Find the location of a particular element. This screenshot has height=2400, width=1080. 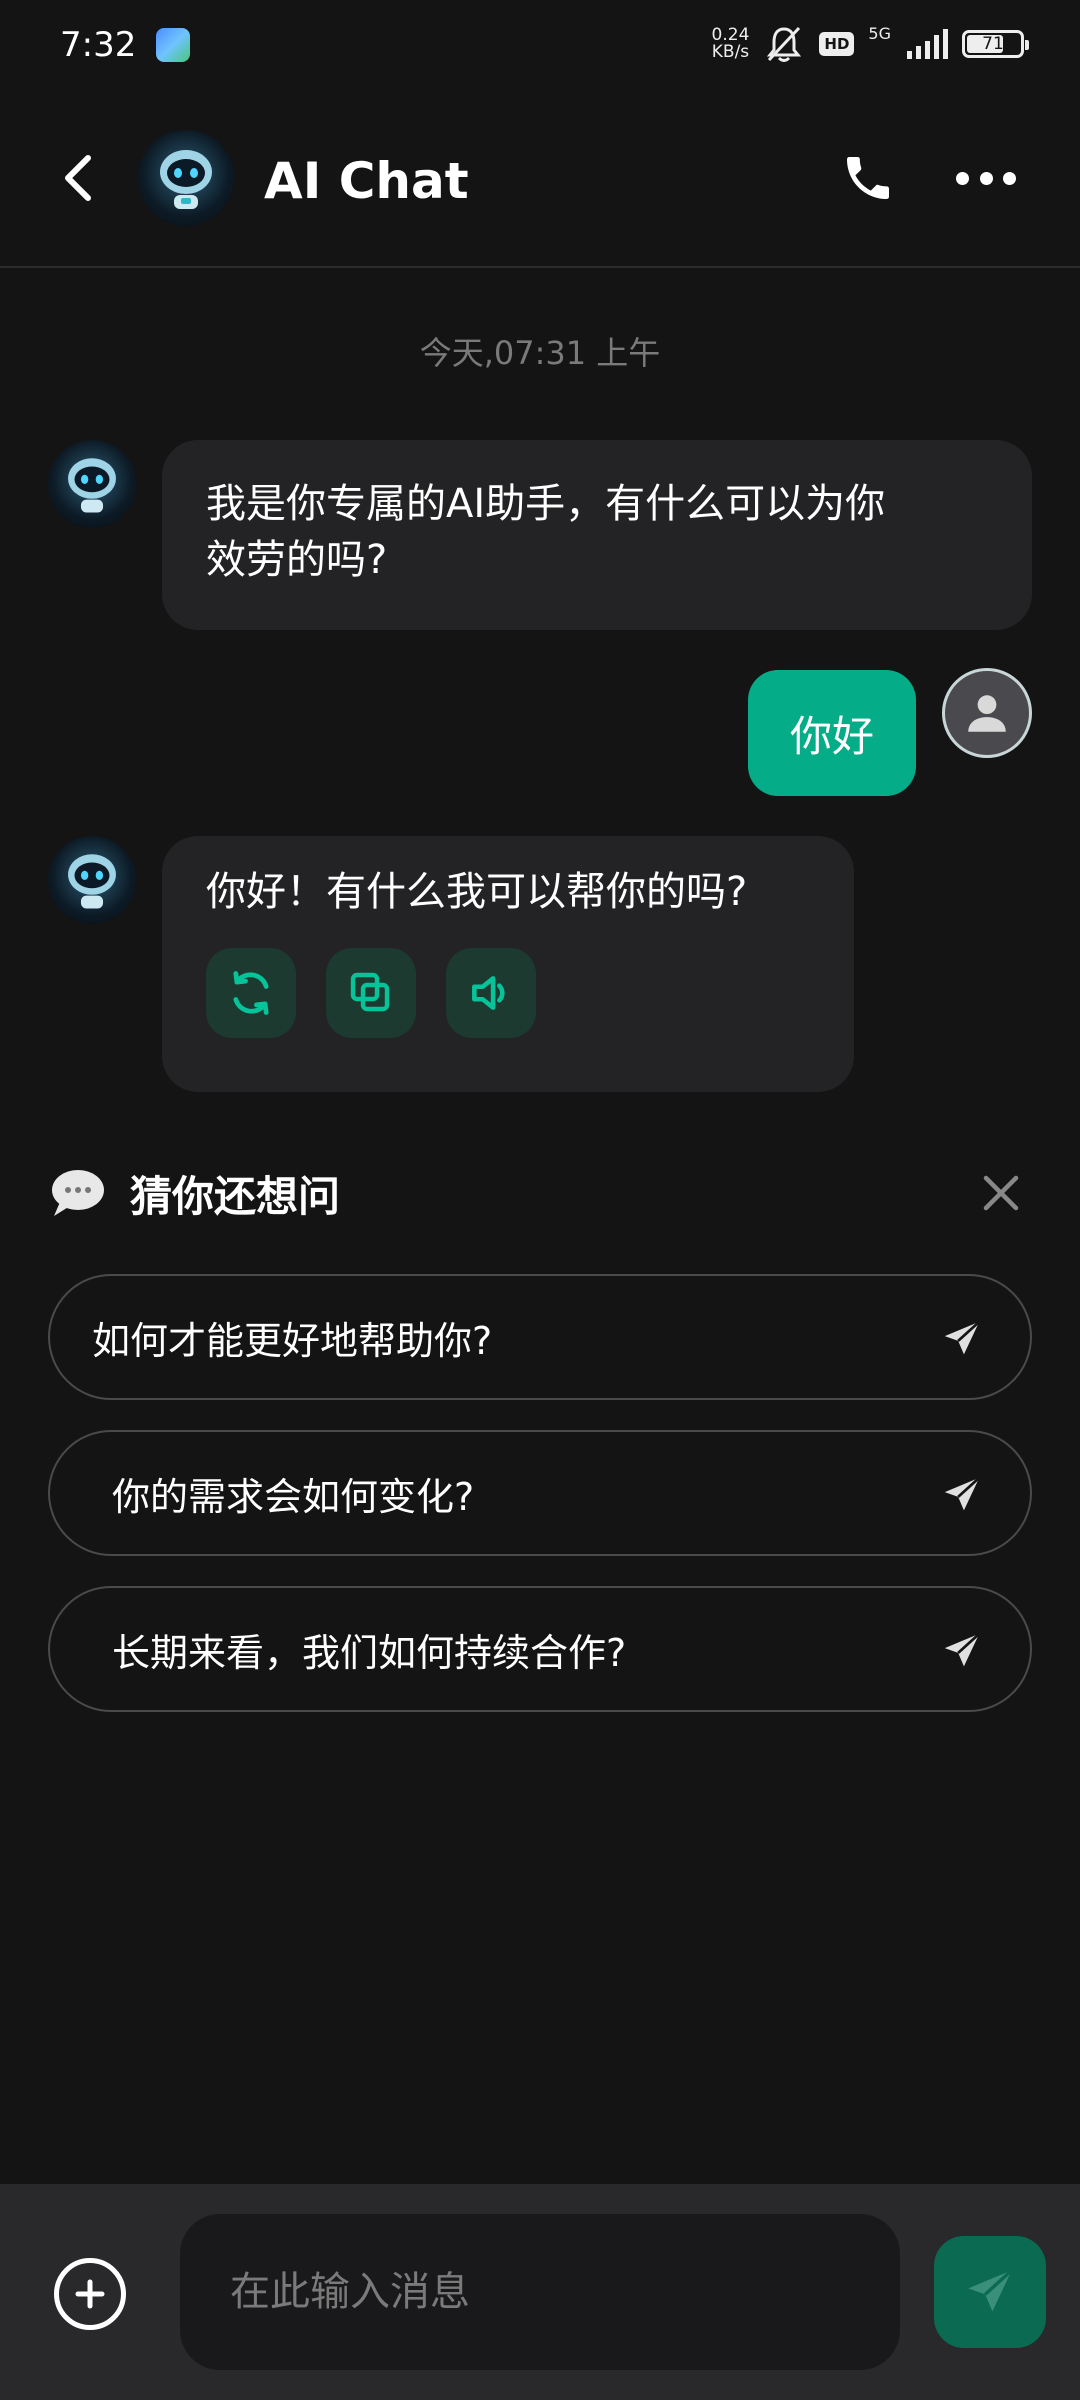

network-speed: 0.24 KB/s is located at coordinates (730, 43).